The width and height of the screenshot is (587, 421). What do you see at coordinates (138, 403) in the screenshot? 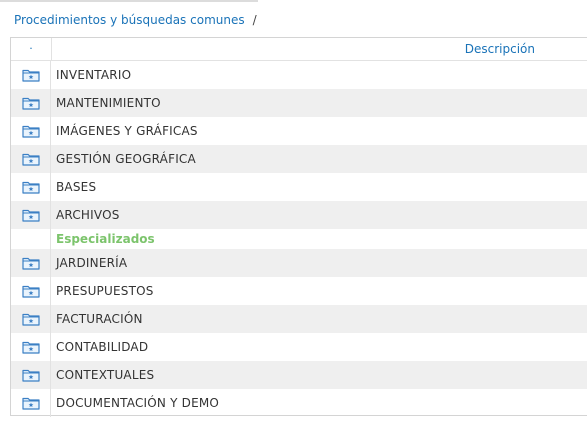
I see `row-label: DOCUMENTACIÓN Y DEMO` at bounding box center [138, 403].